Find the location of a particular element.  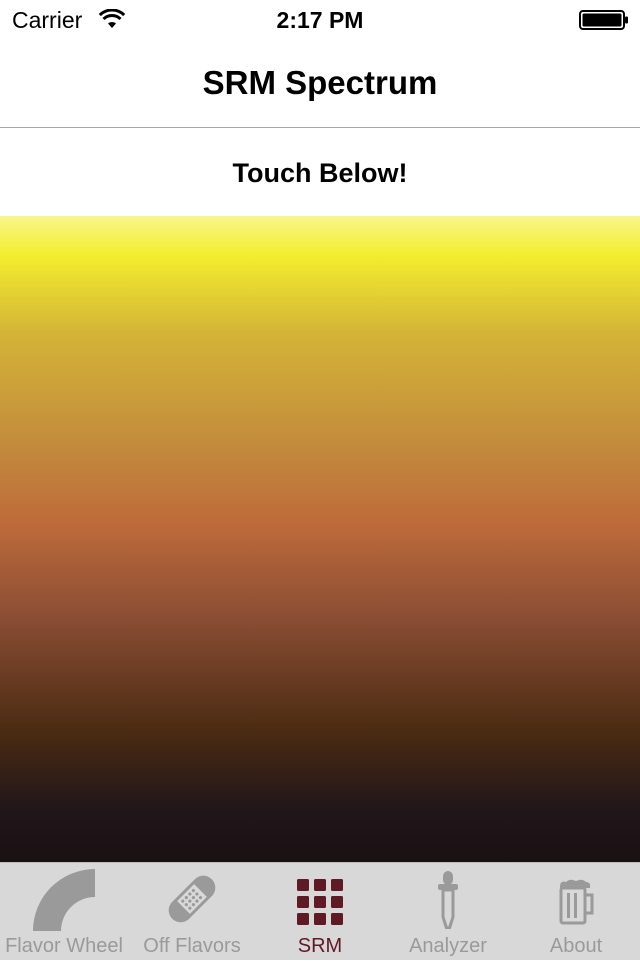

tab-about: About is located at coordinates (576, 912).